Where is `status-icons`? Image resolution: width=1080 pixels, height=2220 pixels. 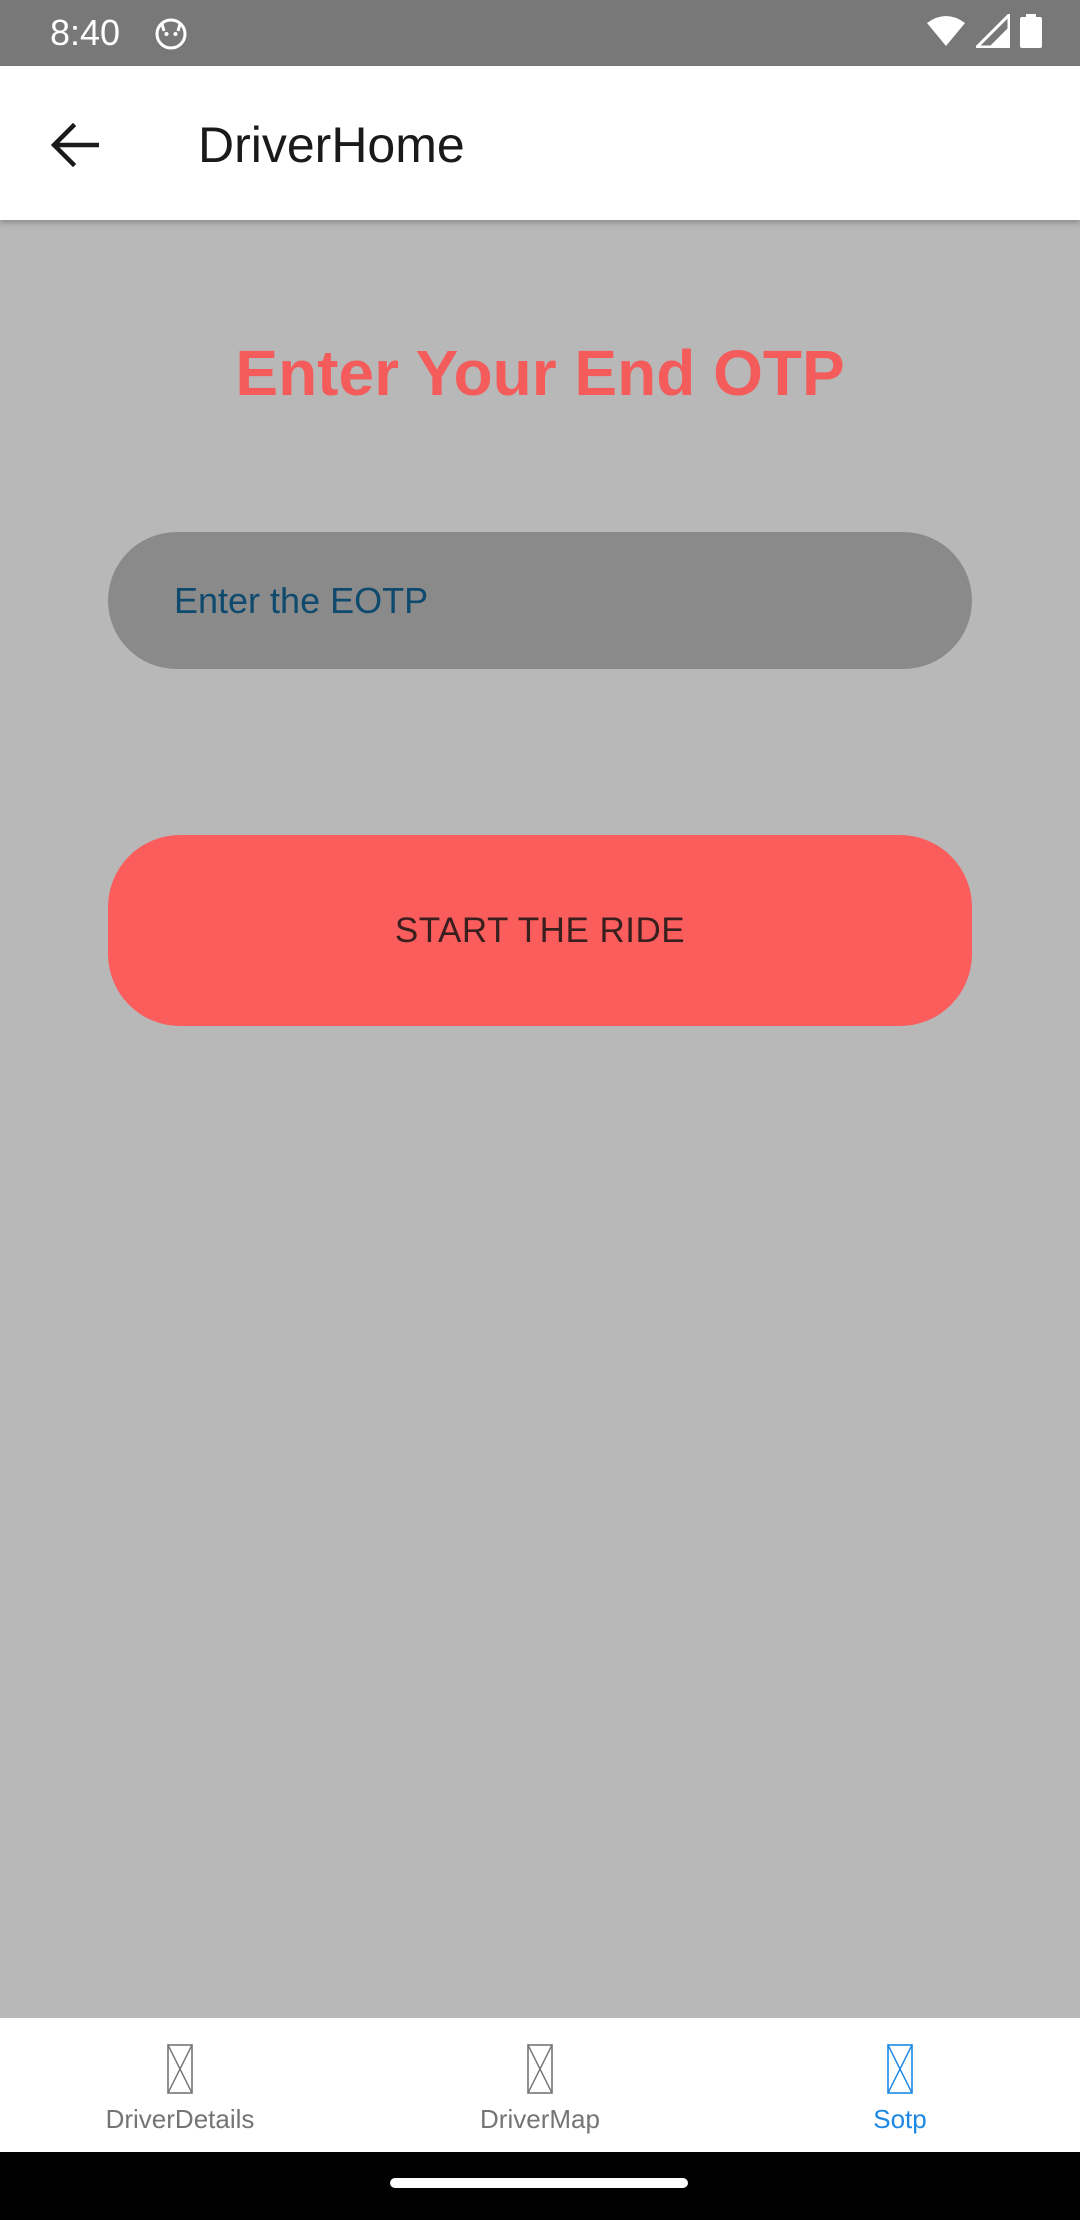
status-icons is located at coordinates (984, 31).